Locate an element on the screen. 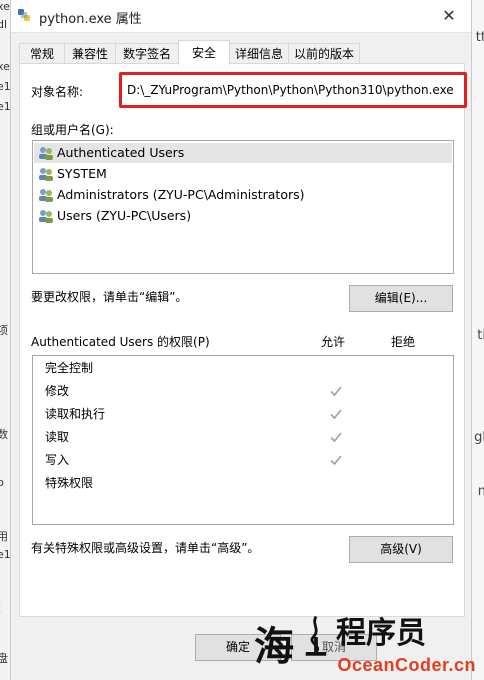 The height and width of the screenshot is (680, 484). permission-row: 读取和执行 is located at coordinates (75, 414).